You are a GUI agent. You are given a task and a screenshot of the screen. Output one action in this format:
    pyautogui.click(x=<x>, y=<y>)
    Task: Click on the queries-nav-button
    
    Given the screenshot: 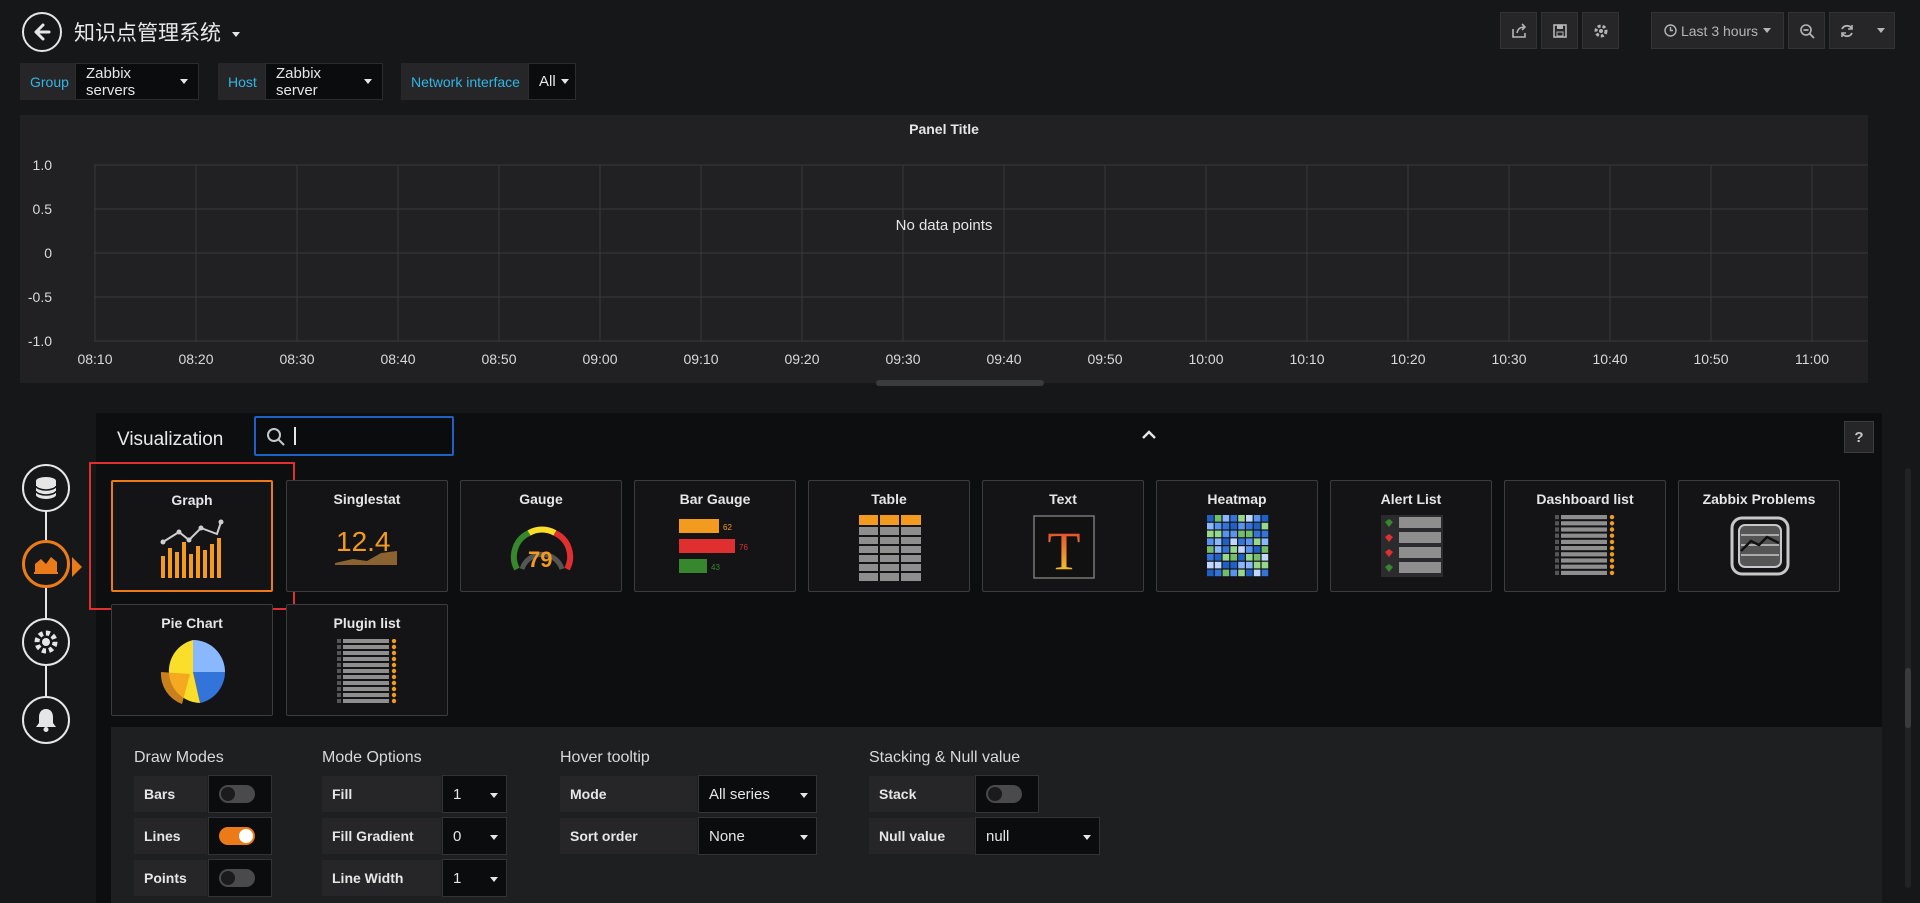 What is the action you would take?
    pyautogui.click(x=46, y=488)
    